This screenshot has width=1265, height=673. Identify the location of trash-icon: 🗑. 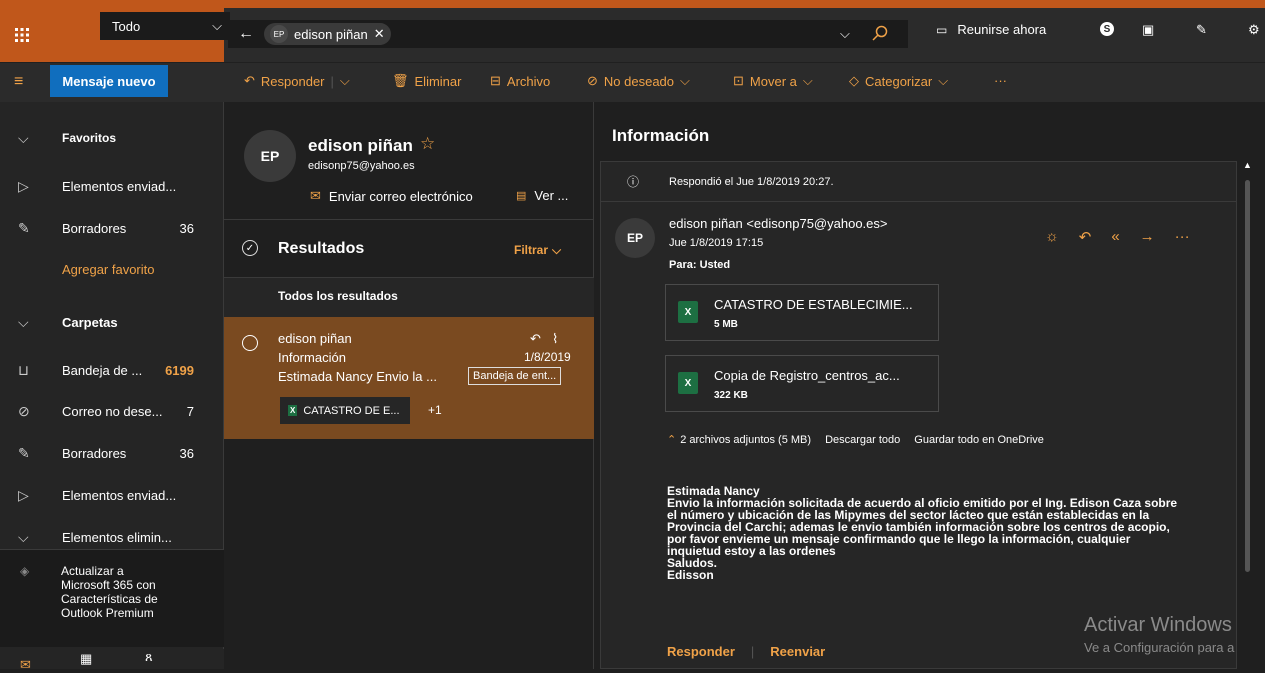
(400, 80).